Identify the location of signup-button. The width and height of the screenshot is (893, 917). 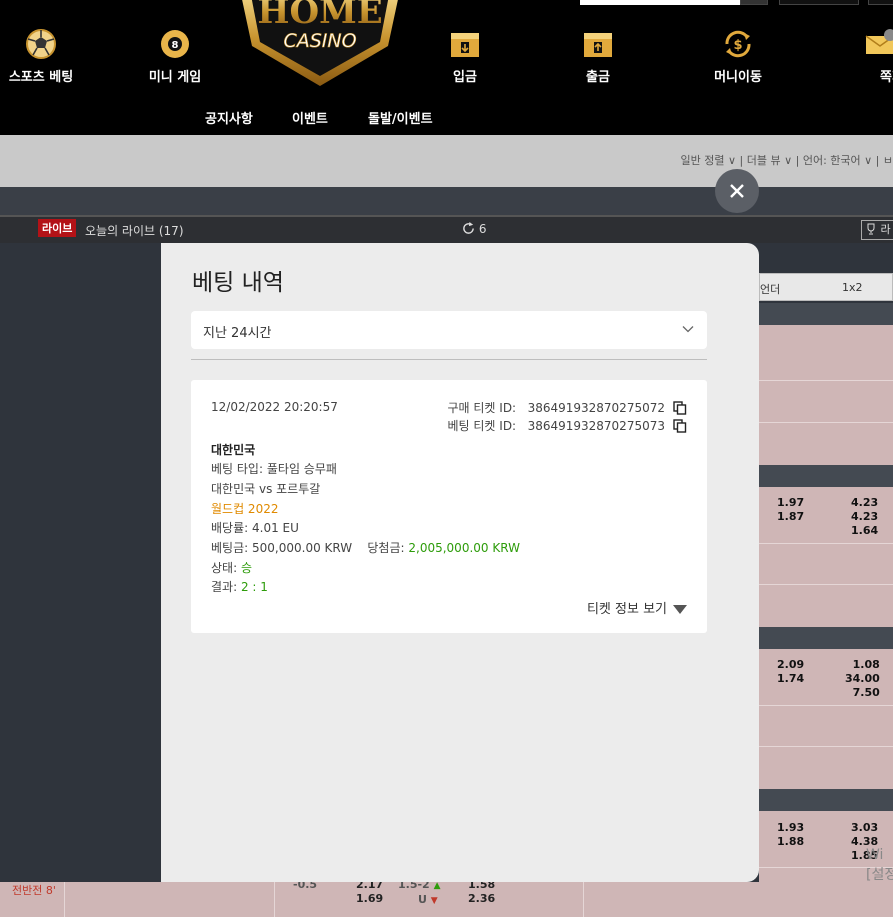
(880, 2).